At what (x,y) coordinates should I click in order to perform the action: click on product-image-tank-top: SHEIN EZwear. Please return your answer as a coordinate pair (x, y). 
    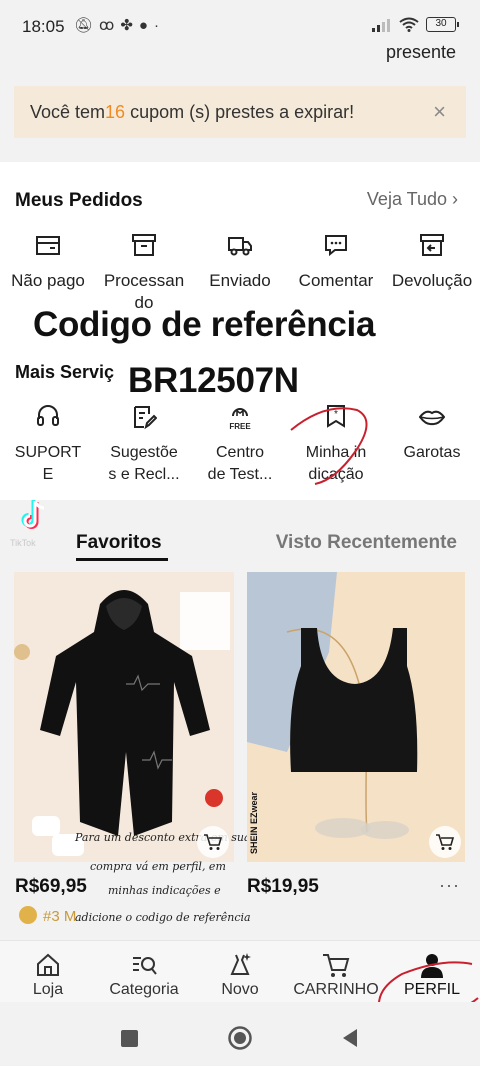
    Looking at the image, I should click on (356, 717).